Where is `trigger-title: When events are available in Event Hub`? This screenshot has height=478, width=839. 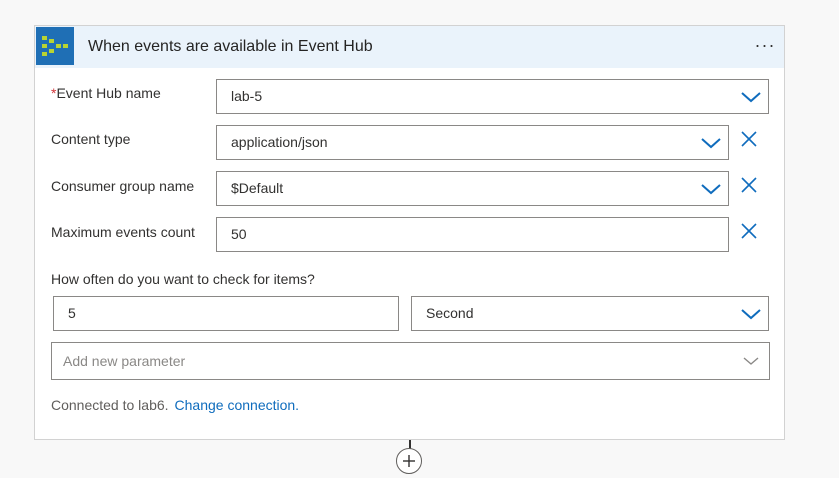 trigger-title: When events are available in Event Hub is located at coordinates (230, 46).